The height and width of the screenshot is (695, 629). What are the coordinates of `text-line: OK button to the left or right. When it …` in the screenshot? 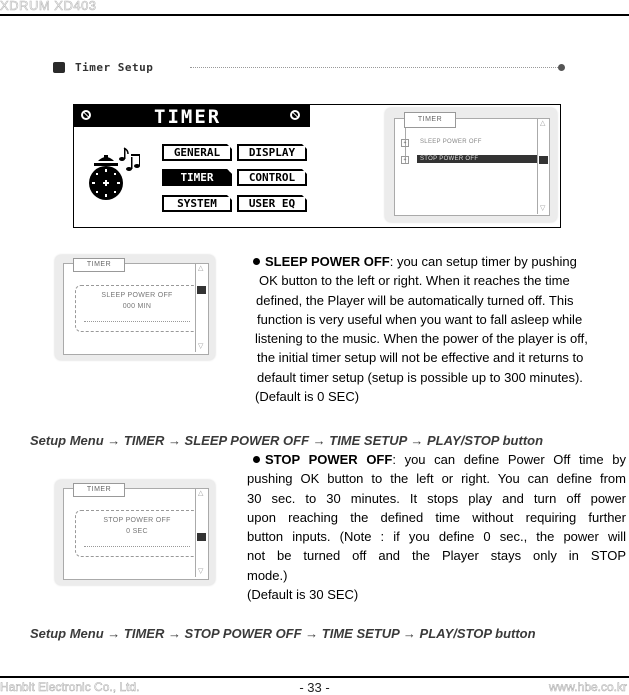 It's located at (414, 281).